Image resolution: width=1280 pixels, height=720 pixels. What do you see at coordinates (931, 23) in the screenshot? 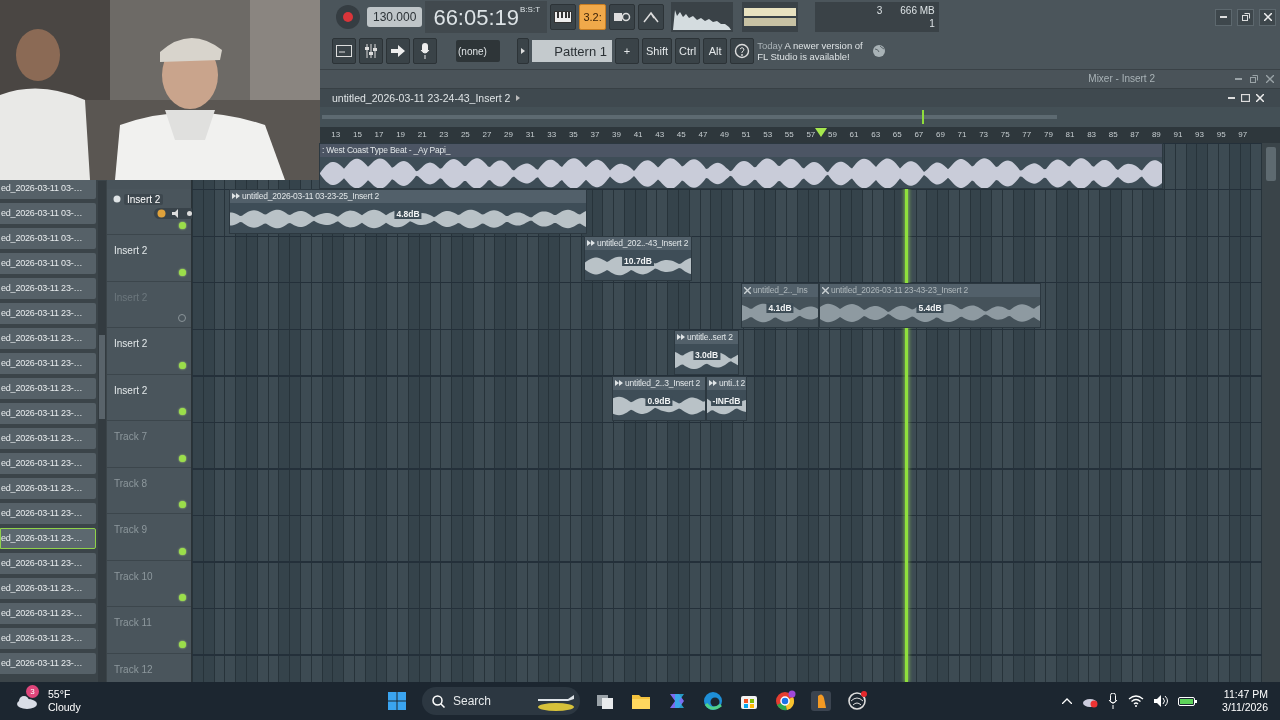
I see `polyphony-reading: 1` at bounding box center [931, 23].